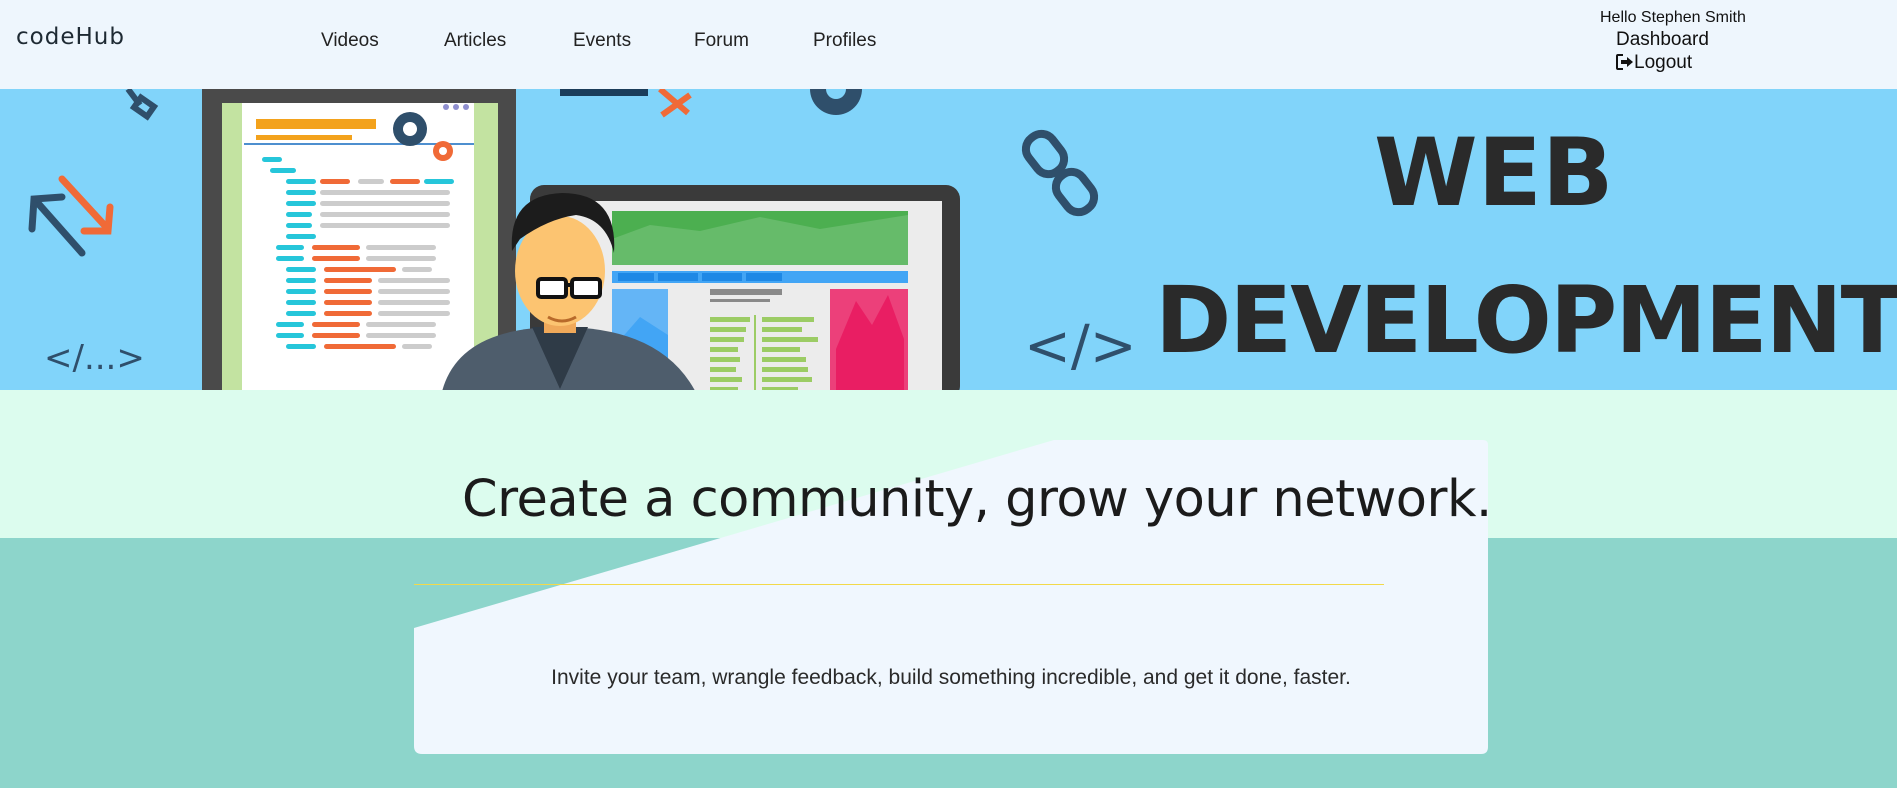  Describe the element at coordinates (142, 105) in the screenshot. I see `wrench-icon` at that location.